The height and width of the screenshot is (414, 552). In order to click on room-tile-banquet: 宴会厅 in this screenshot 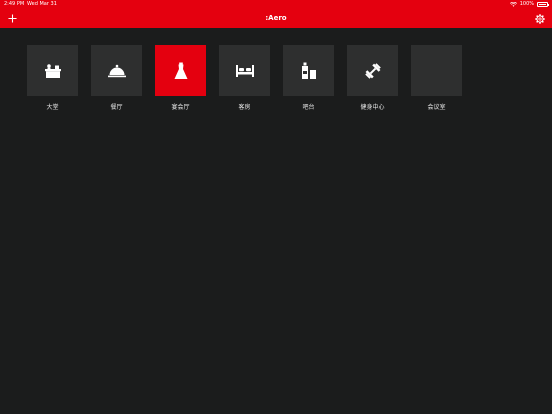, I will do `click(180, 78)`.